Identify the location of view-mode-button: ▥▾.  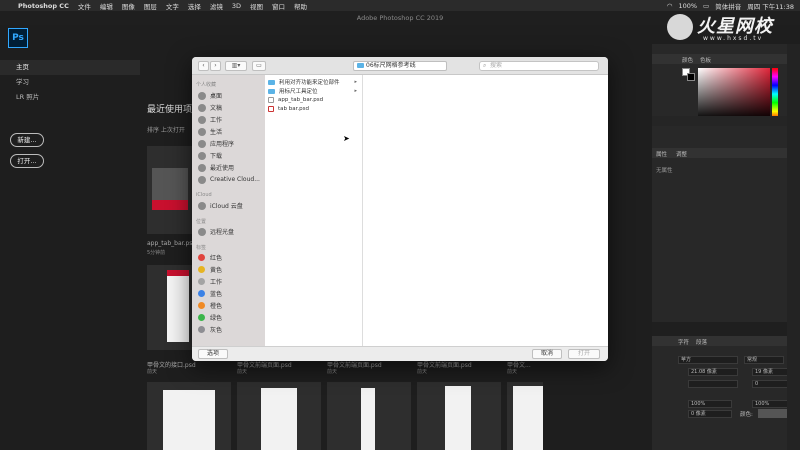
(236, 66).